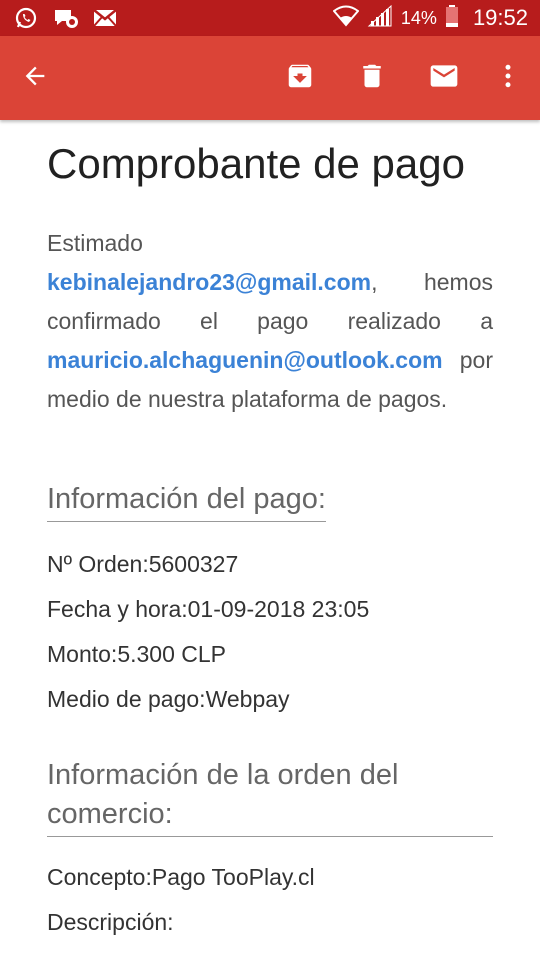  I want to click on row-label: Monto:, so click(82, 654).